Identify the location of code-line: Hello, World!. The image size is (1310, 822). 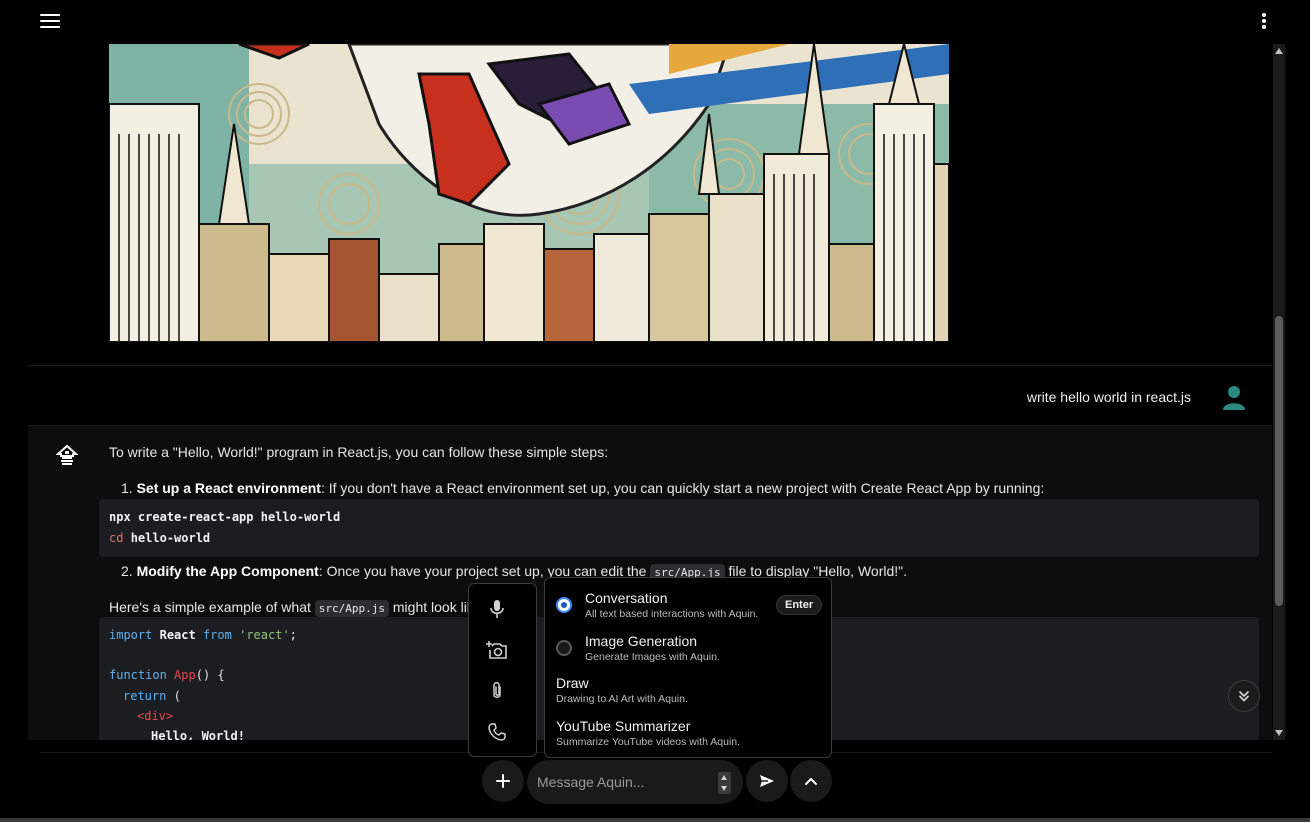
(198, 734).